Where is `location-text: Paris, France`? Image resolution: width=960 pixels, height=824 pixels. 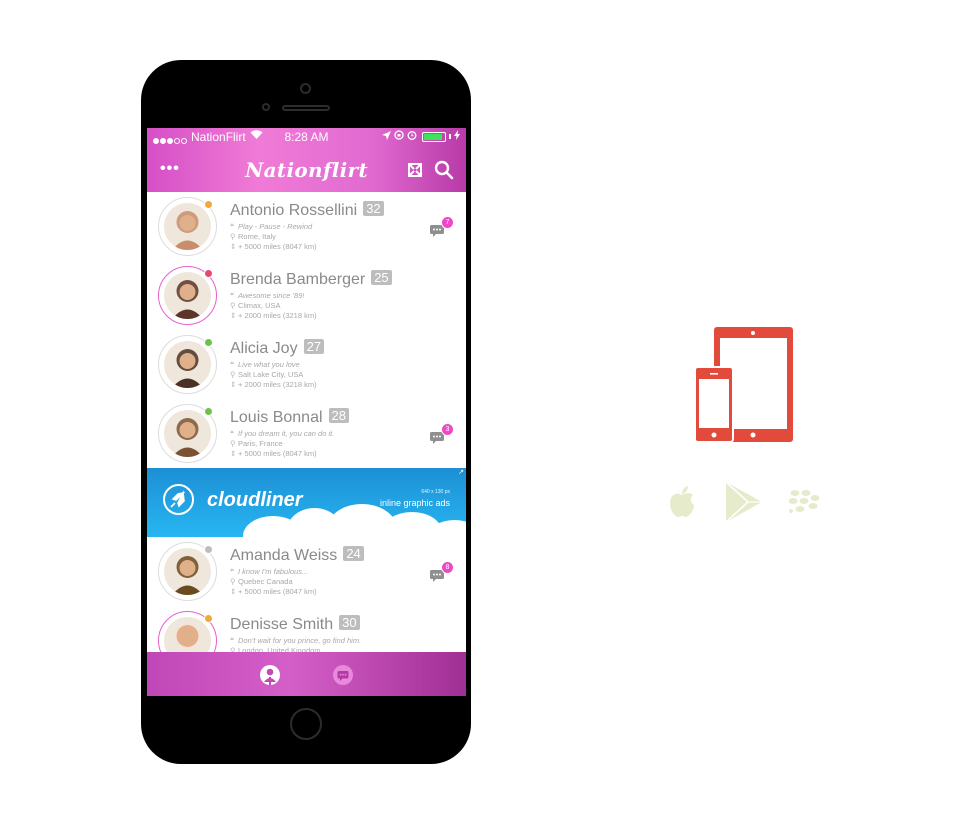
location-text: Paris, France is located at coordinates (260, 443).